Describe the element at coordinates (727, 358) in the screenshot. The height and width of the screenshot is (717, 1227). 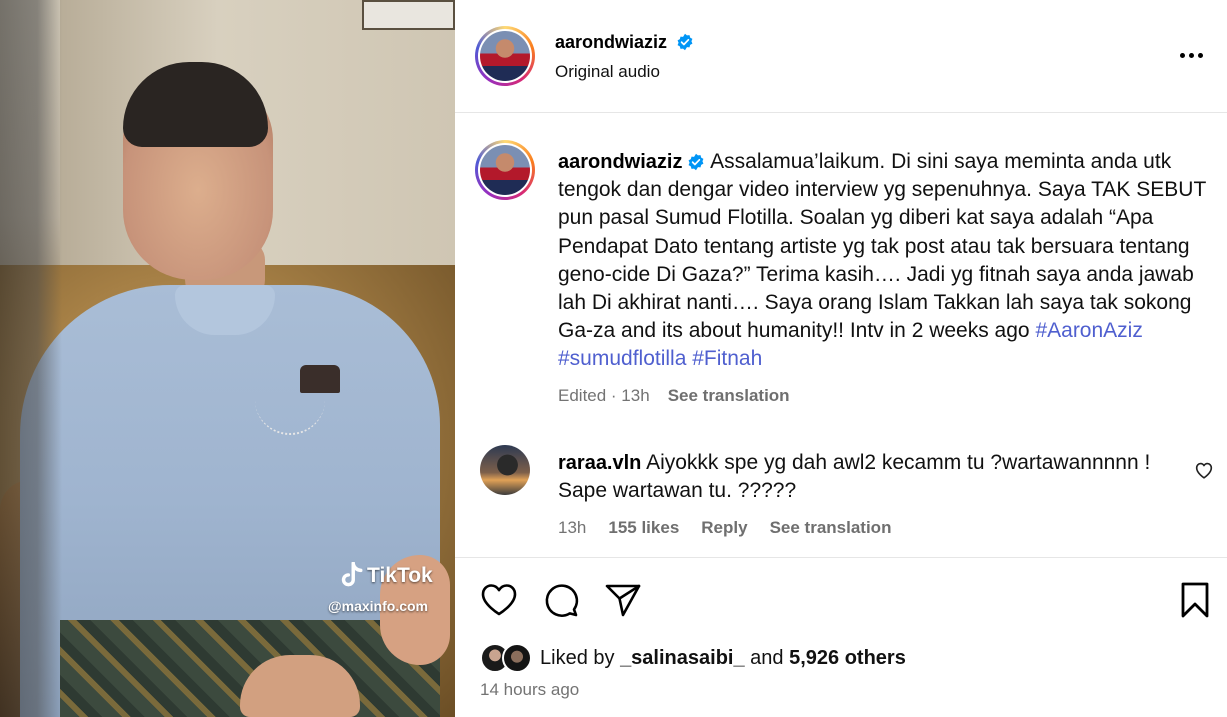
I see `hashtag-fitnah: #Fitnah` at that location.